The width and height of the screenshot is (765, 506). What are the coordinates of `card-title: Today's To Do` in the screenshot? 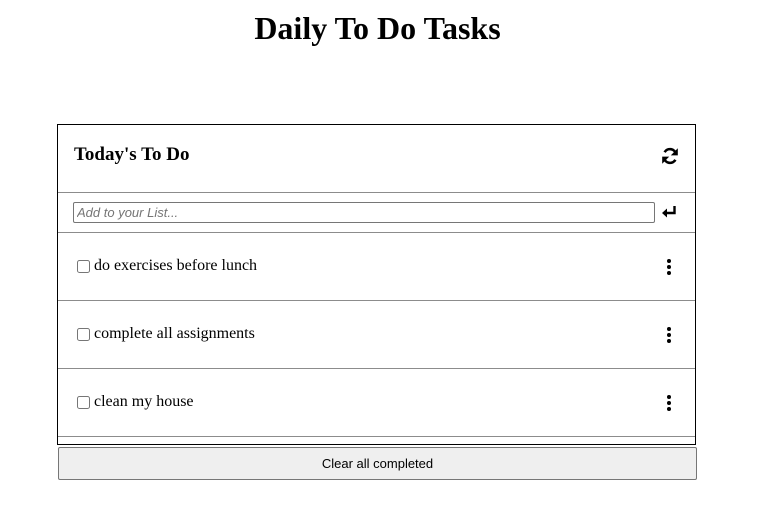 It's located at (132, 154).